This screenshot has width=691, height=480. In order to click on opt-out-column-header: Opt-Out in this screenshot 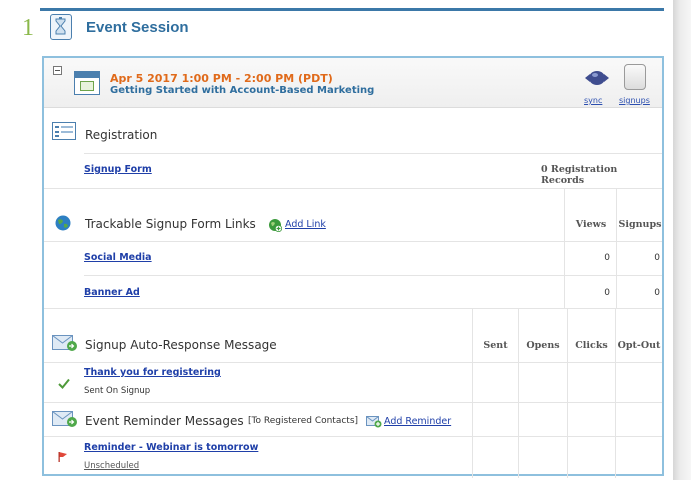, I will do `click(639, 345)`.